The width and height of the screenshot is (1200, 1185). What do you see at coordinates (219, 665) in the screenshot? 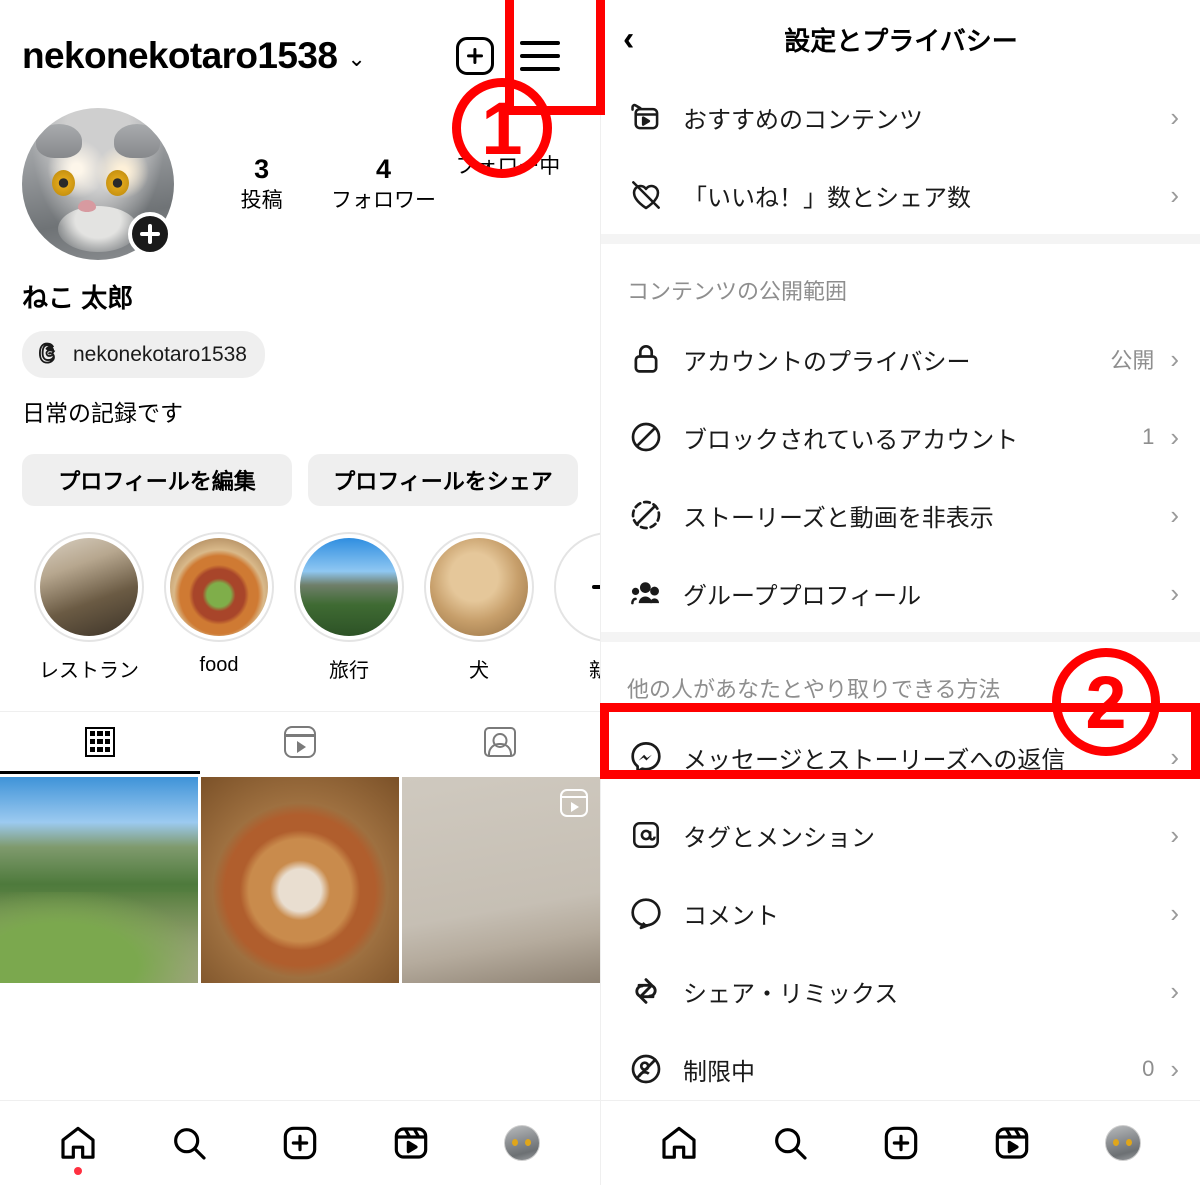
I see `highlight-label: food` at bounding box center [219, 665].